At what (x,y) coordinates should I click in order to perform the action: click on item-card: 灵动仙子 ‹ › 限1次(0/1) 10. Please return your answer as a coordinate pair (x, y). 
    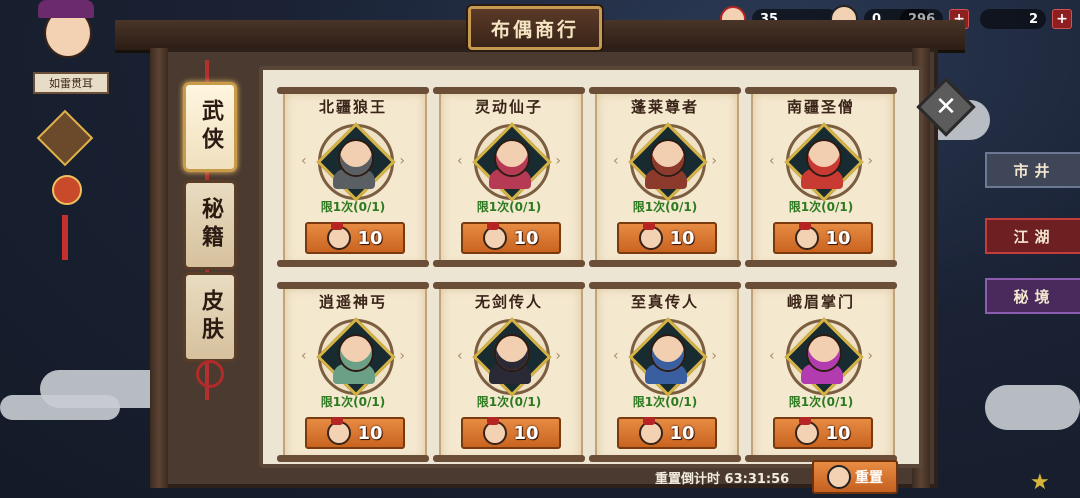
    Looking at the image, I should click on (509, 177).